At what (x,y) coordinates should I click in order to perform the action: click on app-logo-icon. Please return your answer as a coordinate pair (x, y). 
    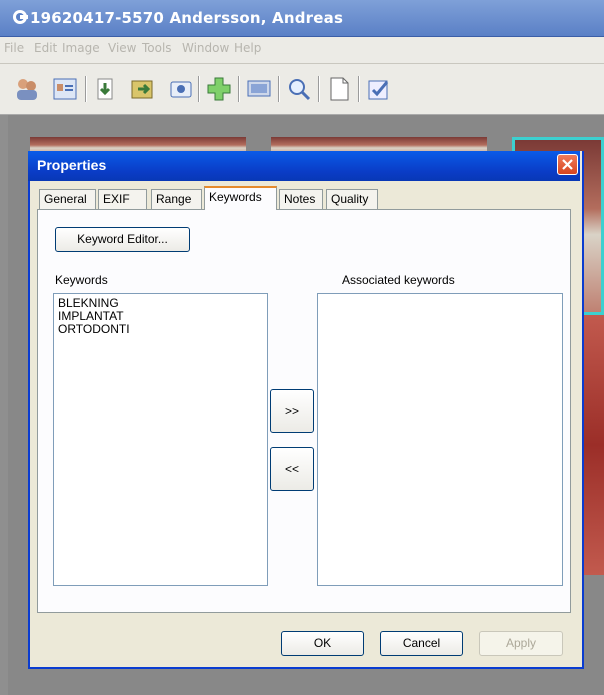
    Looking at the image, I should click on (20, 17).